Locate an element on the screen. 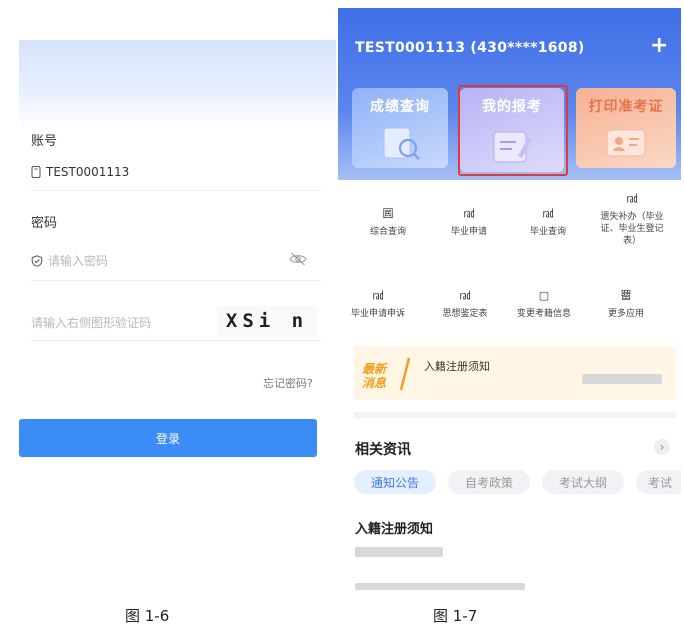  grid-label: 变更考籍信息 is located at coordinates (543, 314).